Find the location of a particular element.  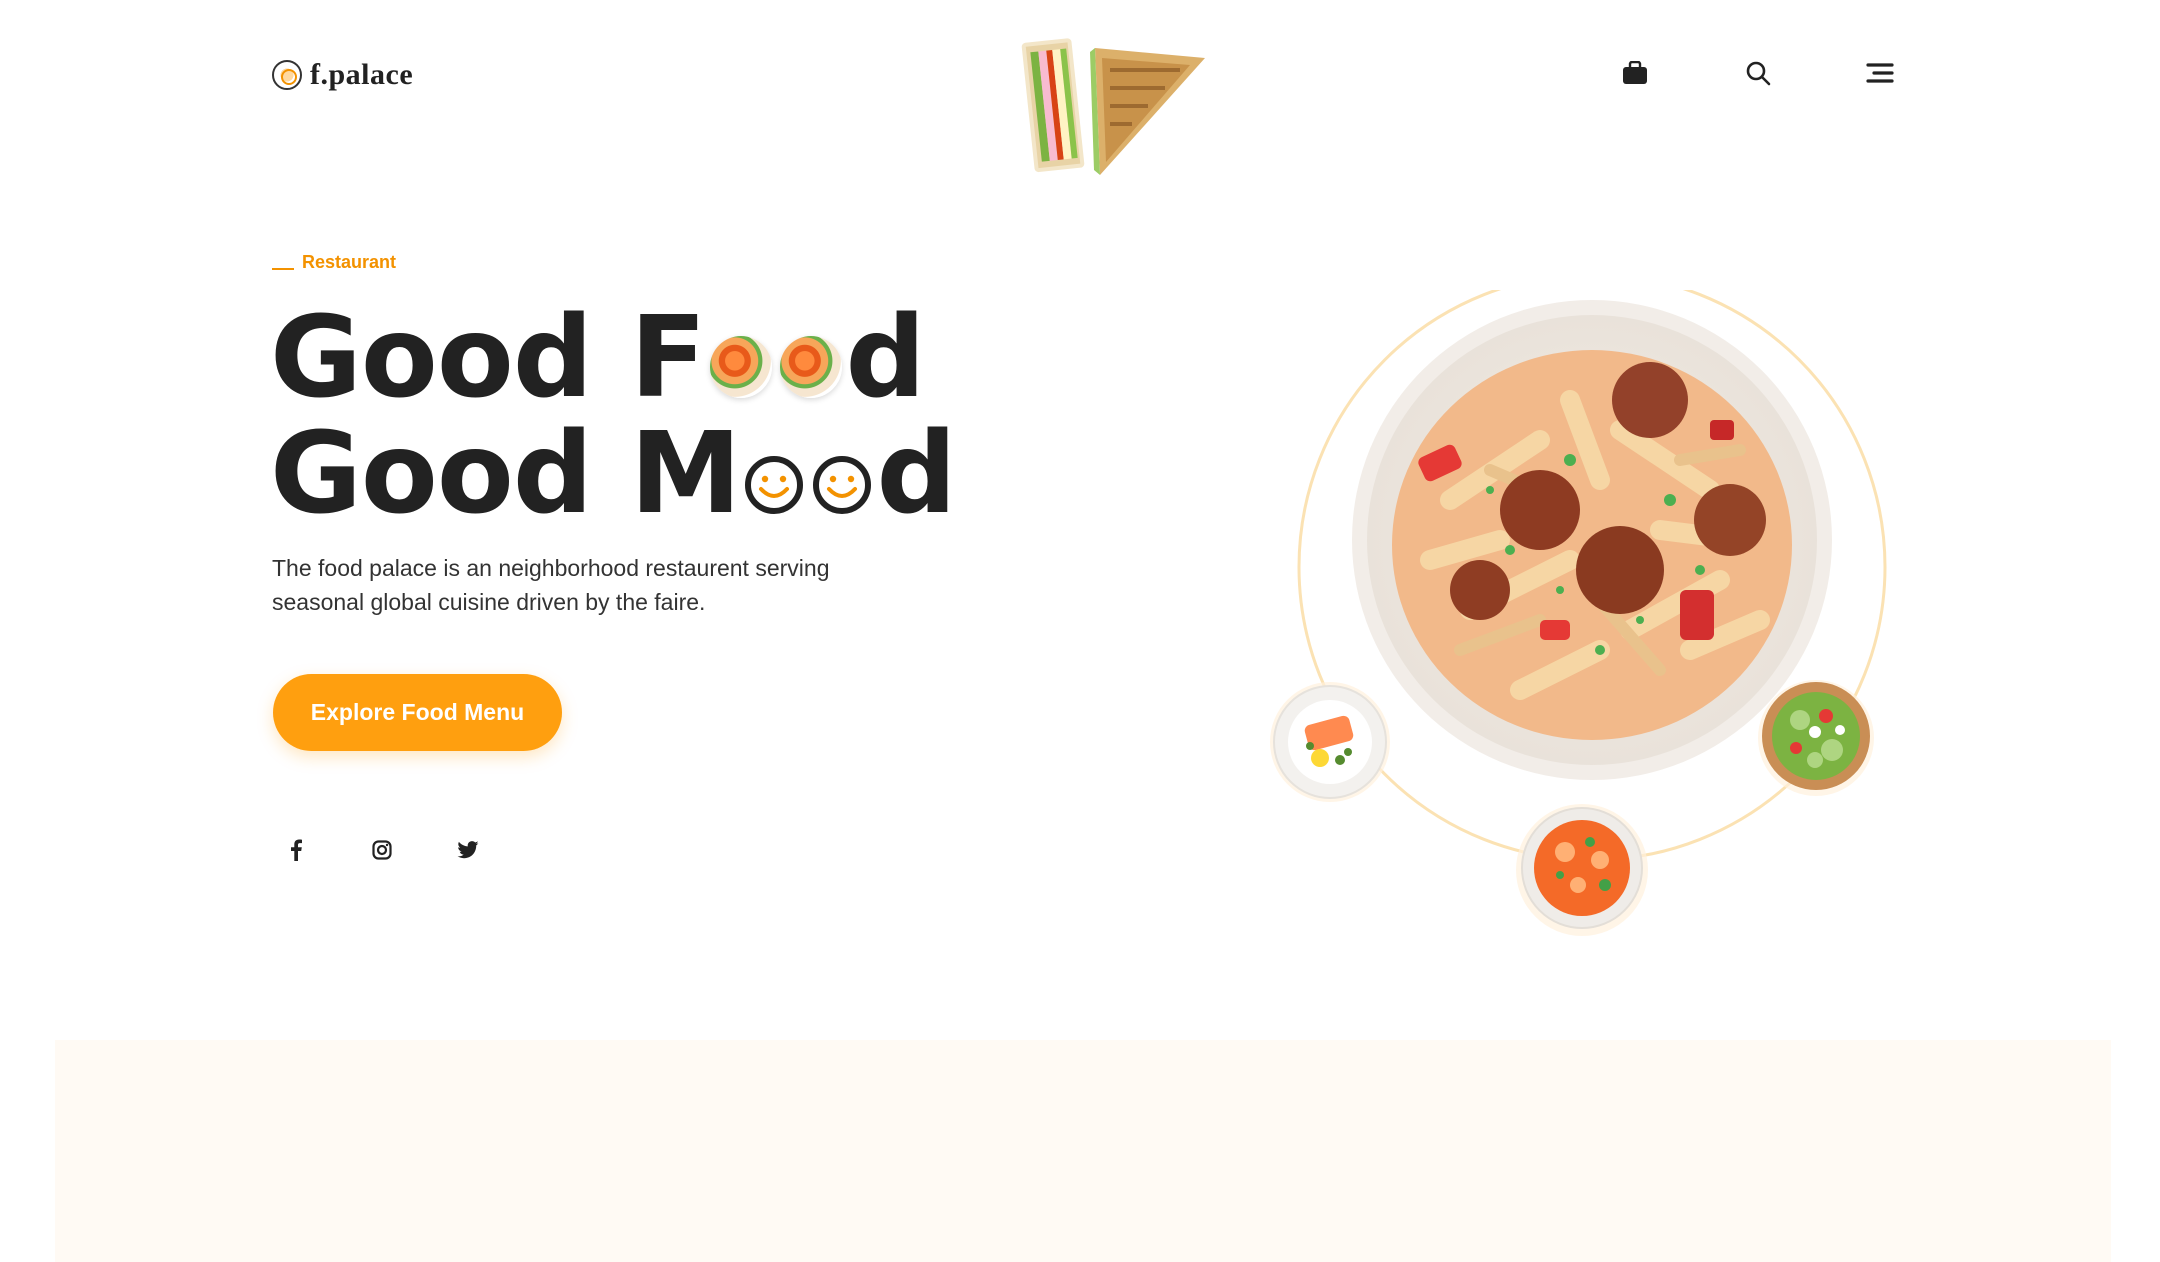

eyebrow-dash is located at coordinates (283, 269).